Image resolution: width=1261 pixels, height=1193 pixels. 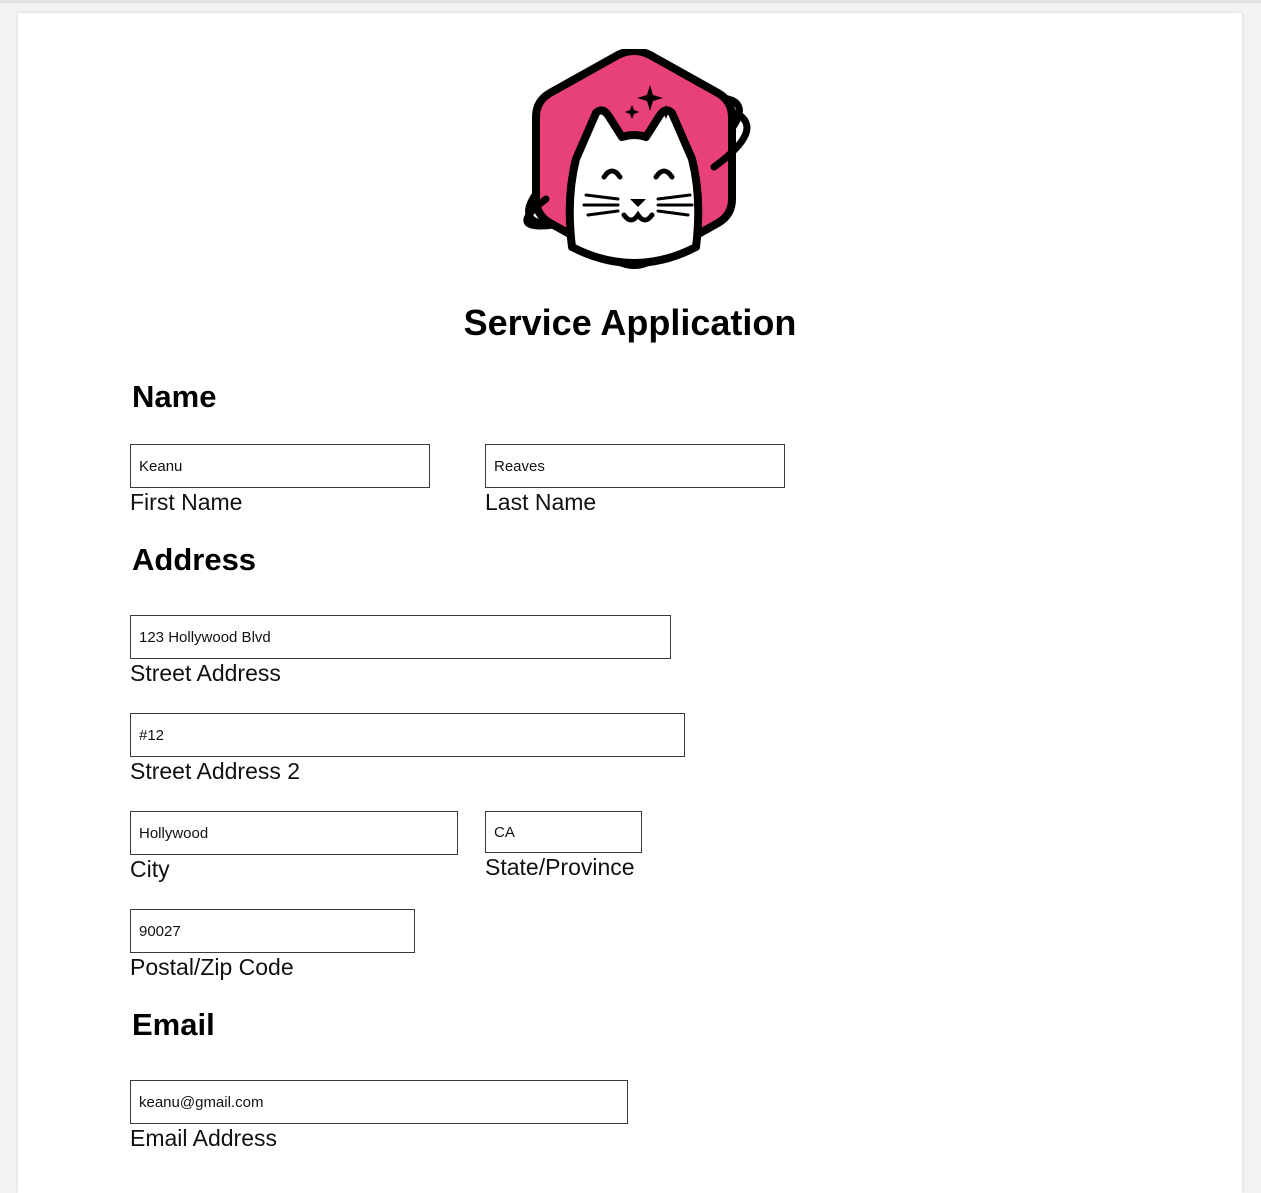 I want to click on state-province-input, so click(x=563, y=832).